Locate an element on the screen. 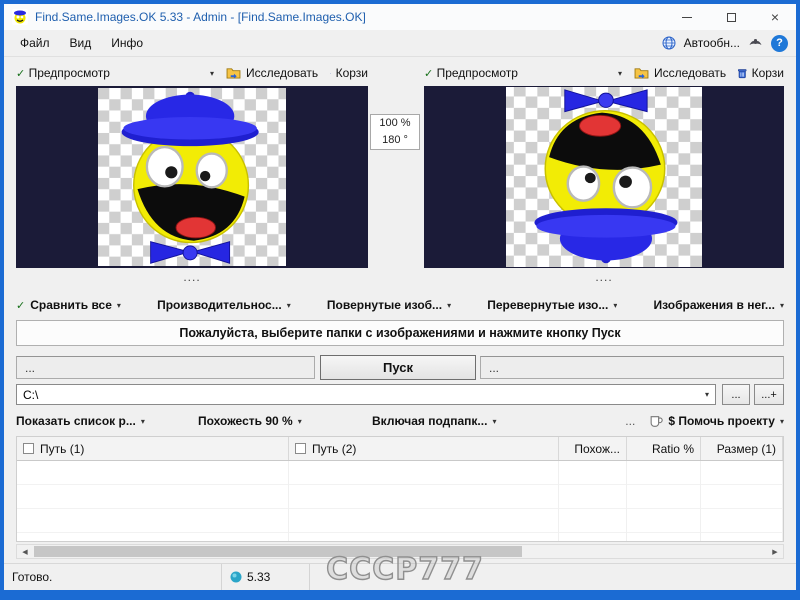  donate-label: $ Помочь проекту is located at coordinates (721, 421).